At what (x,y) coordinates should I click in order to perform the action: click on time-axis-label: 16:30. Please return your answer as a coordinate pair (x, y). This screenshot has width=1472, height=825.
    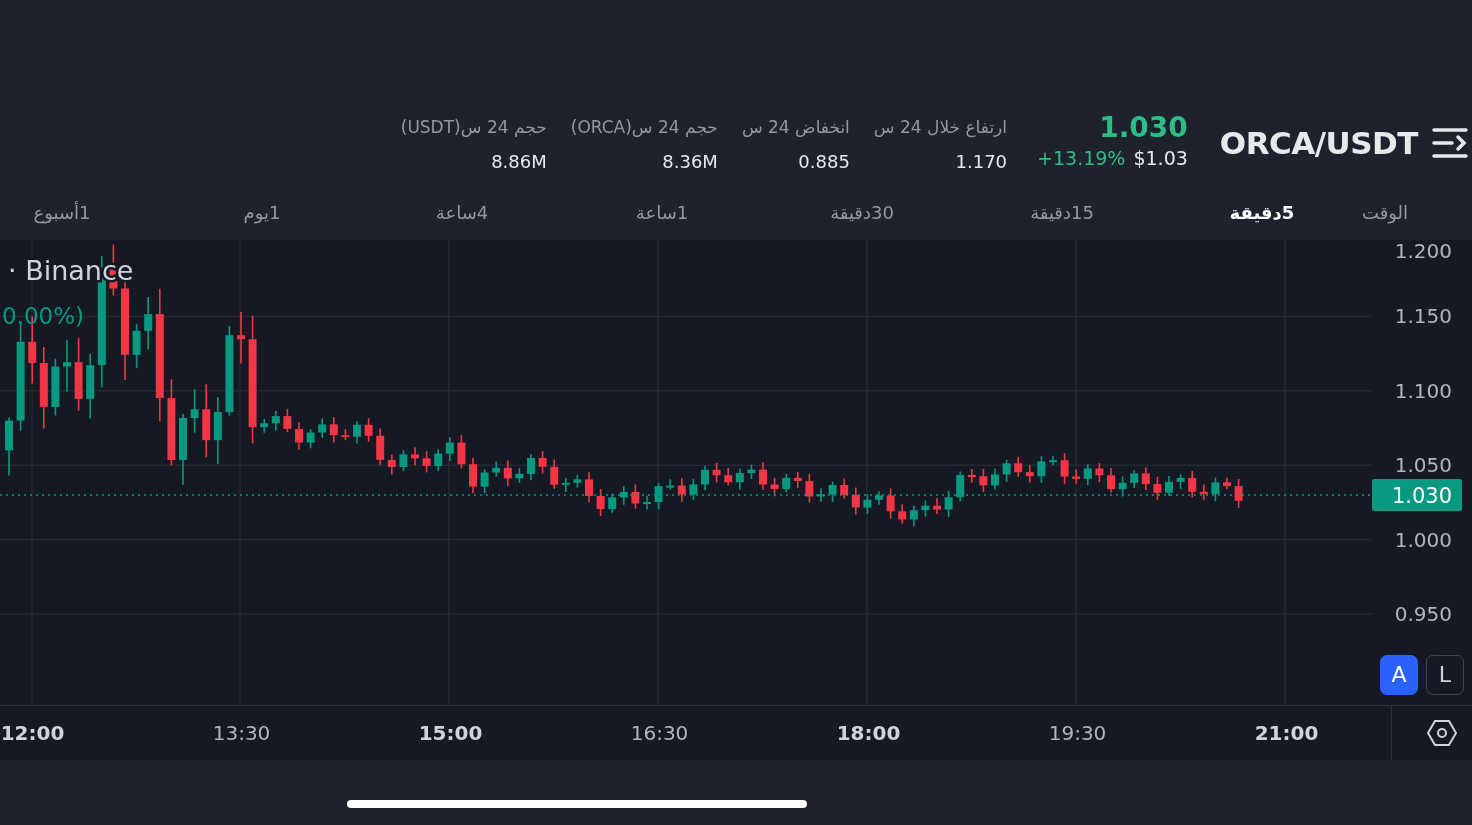
    Looking at the image, I should click on (659, 733).